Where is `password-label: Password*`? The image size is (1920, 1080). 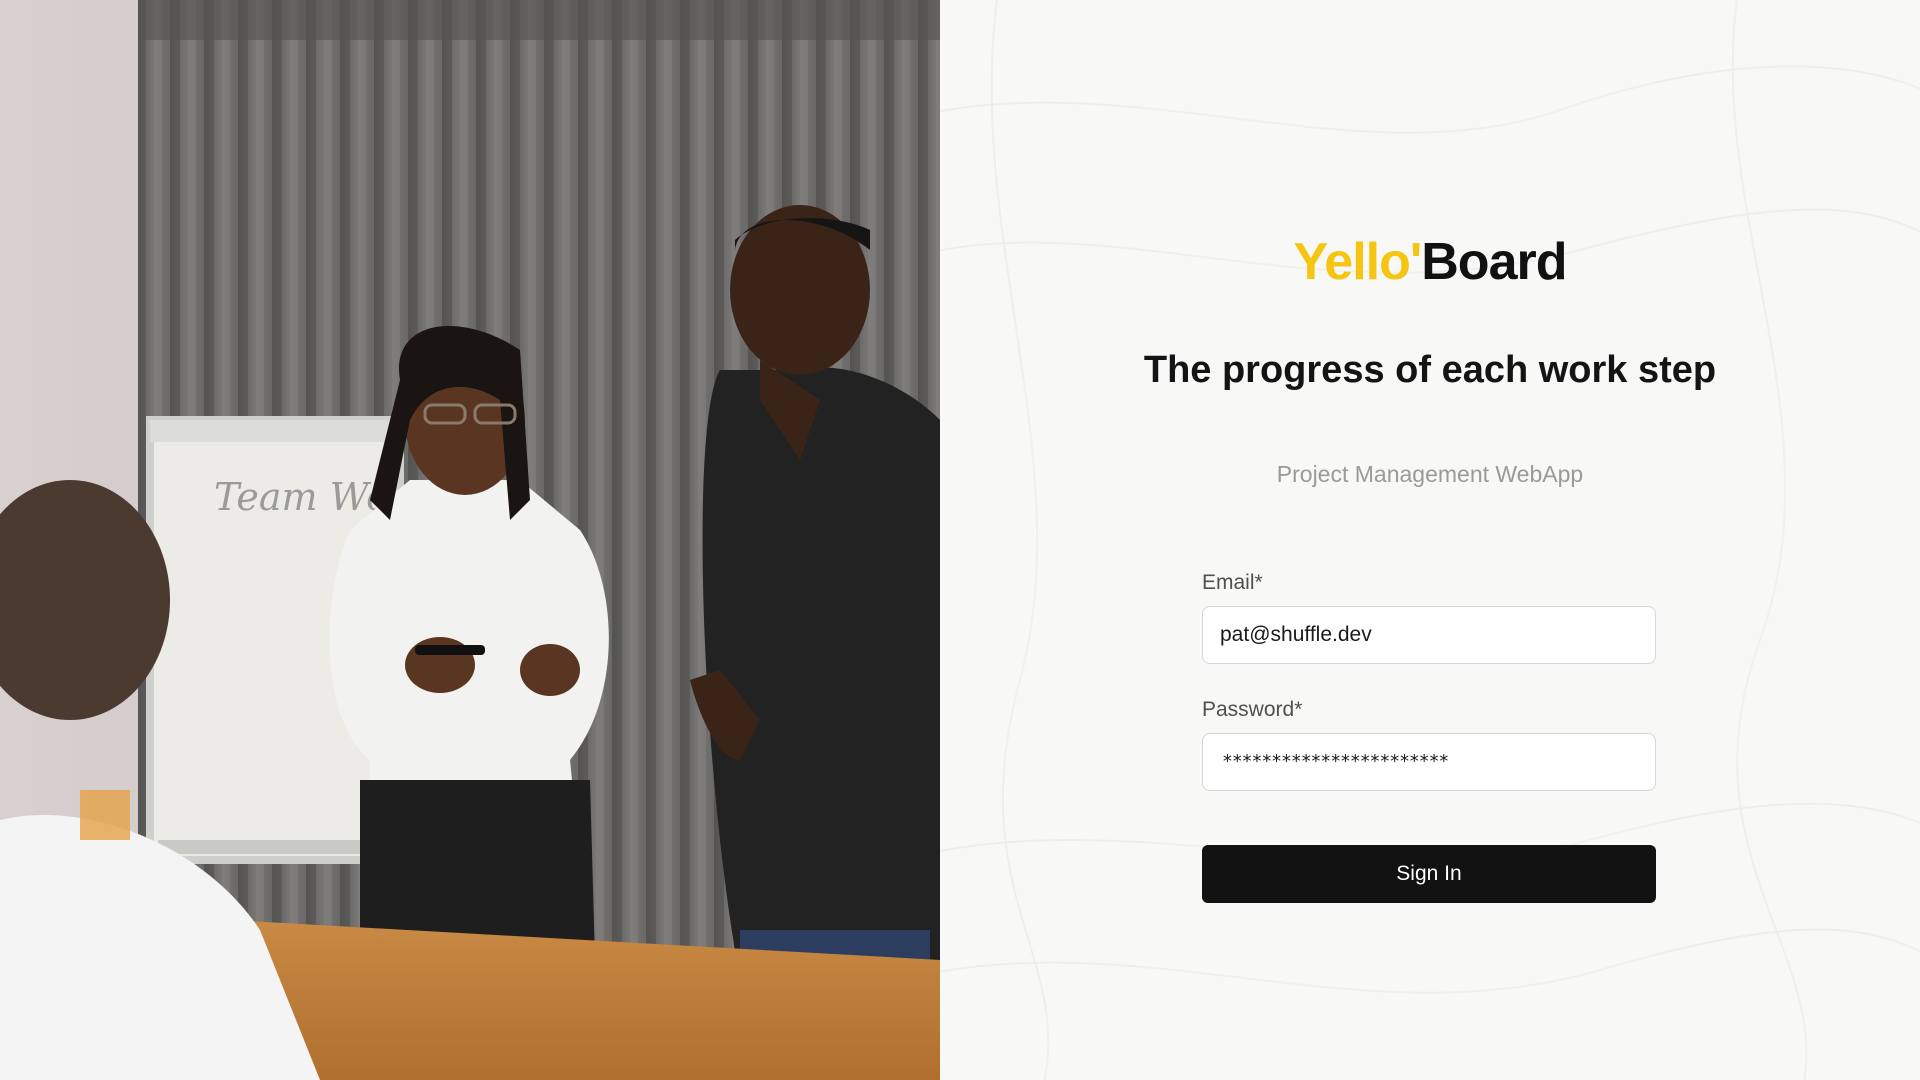
password-label: Password* is located at coordinates (1252, 709).